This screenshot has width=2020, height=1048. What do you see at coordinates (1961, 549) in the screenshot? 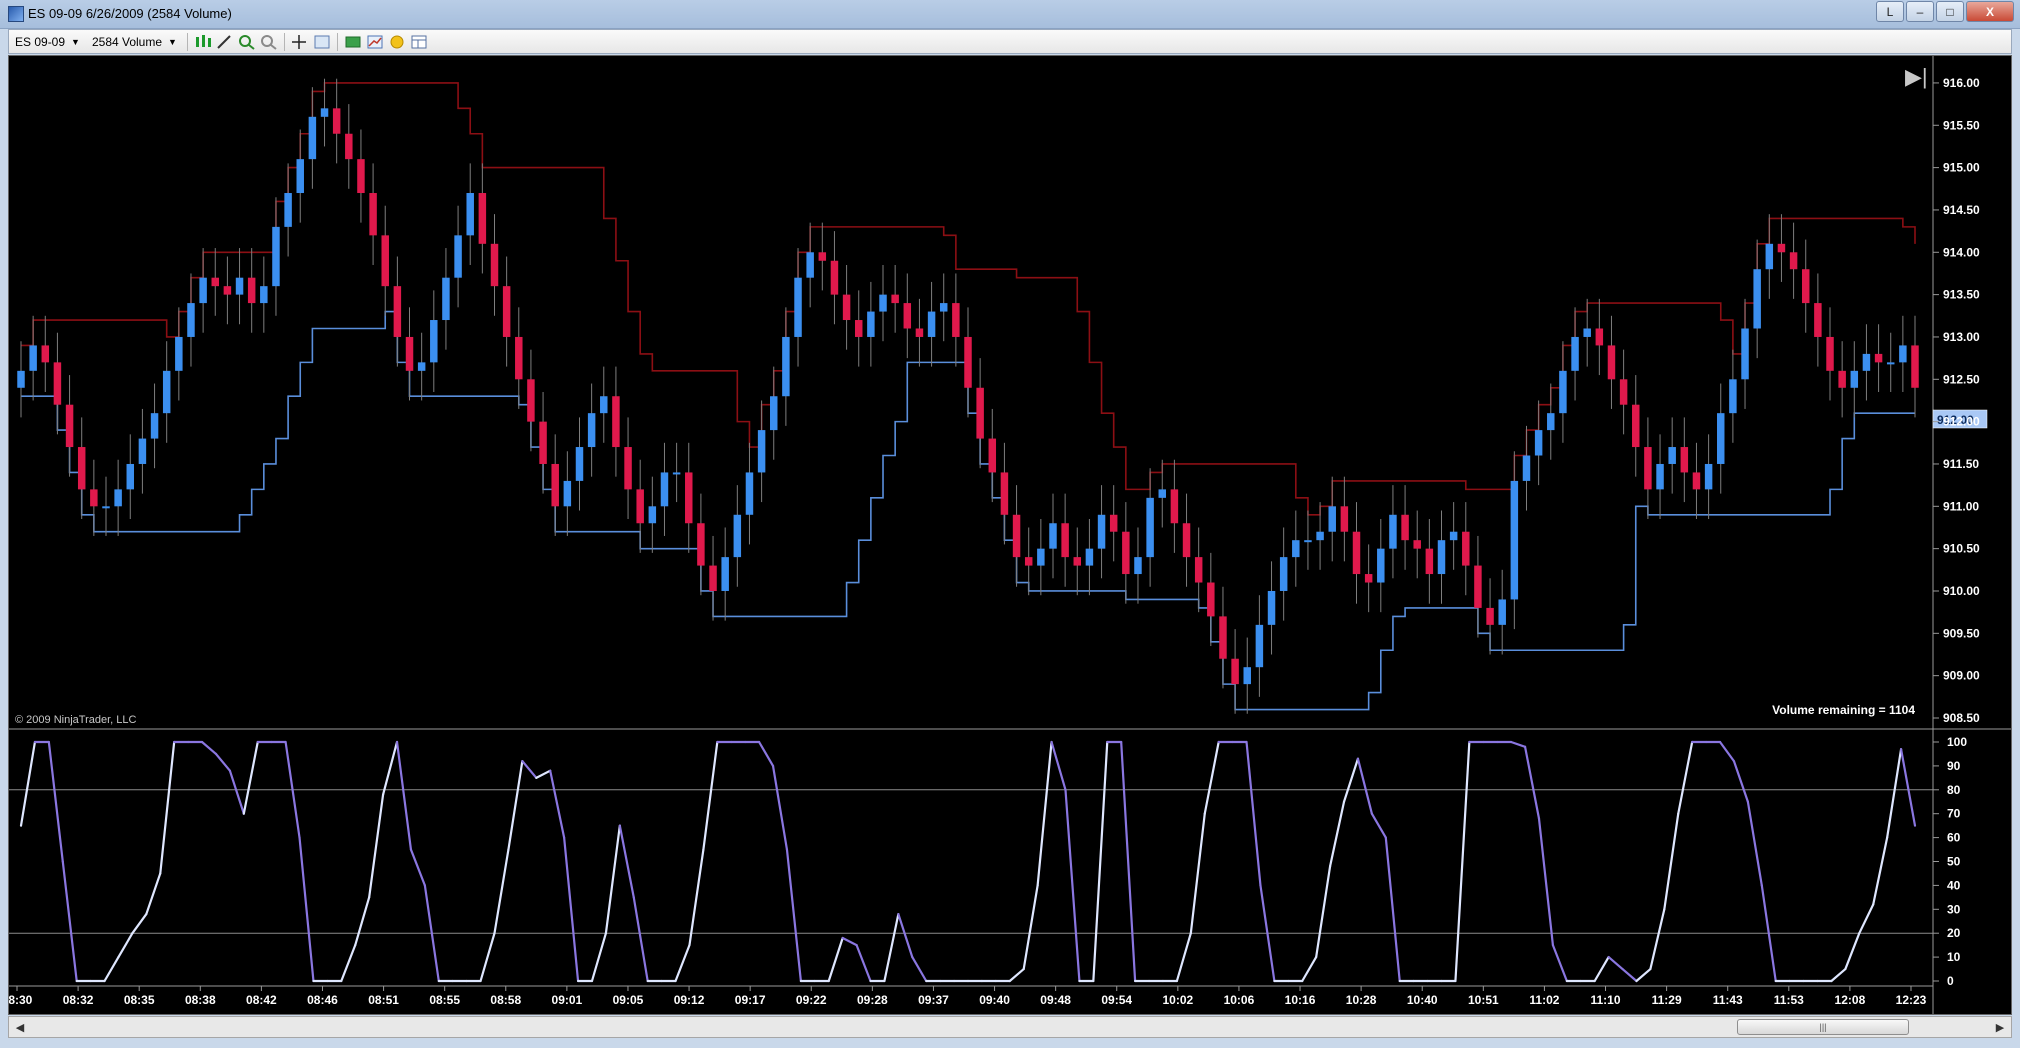
I see `price-tick-label: 910.50` at bounding box center [1961, 549].